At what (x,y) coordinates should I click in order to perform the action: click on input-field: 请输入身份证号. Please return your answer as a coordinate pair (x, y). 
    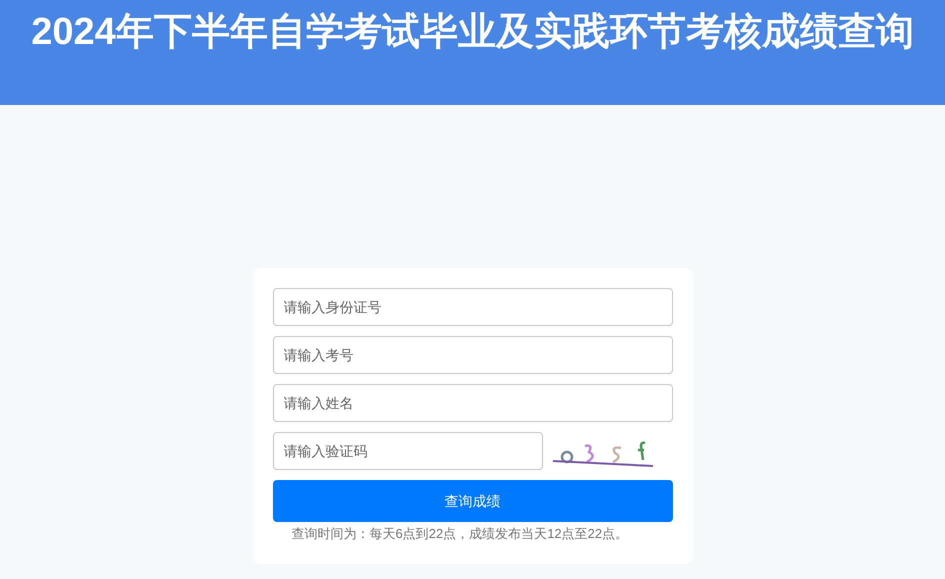
    Looking at the image, I should click on (472, 307).